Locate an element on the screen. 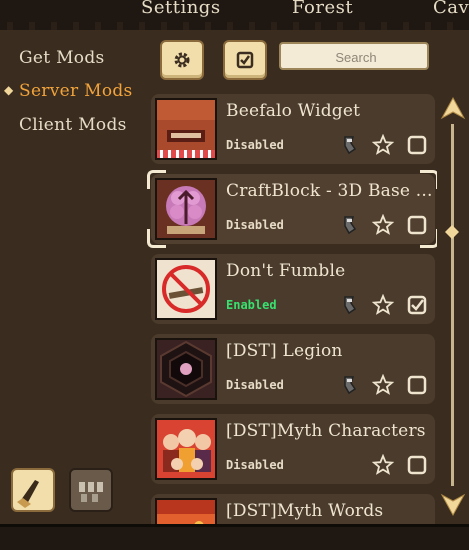 This screenshot has width=469, height=550. nav-server-mods: ◆ Server Mods is located at coordinates (68, 91).